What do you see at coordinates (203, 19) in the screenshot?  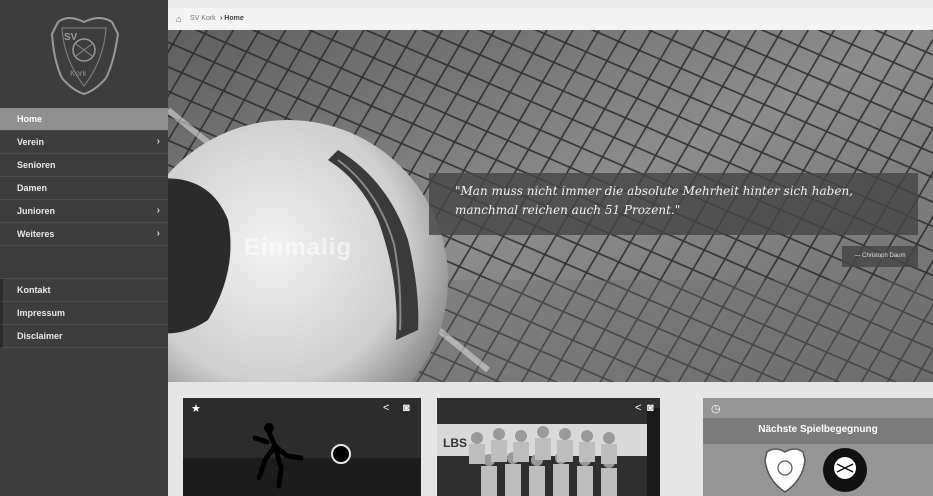 I see `breadcrumb-link: SV Kork` at bounding box center [203, 19].